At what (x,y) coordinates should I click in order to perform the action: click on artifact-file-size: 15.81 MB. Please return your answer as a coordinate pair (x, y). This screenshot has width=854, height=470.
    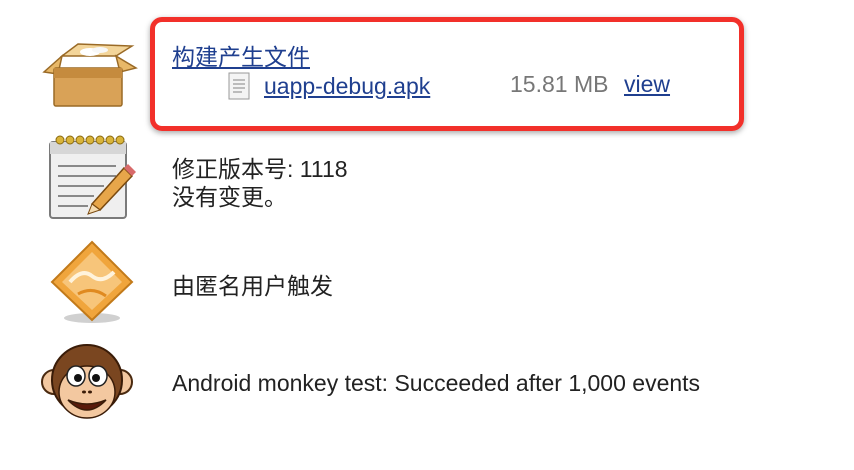
    Looking at the image, I should click on (559, 84).